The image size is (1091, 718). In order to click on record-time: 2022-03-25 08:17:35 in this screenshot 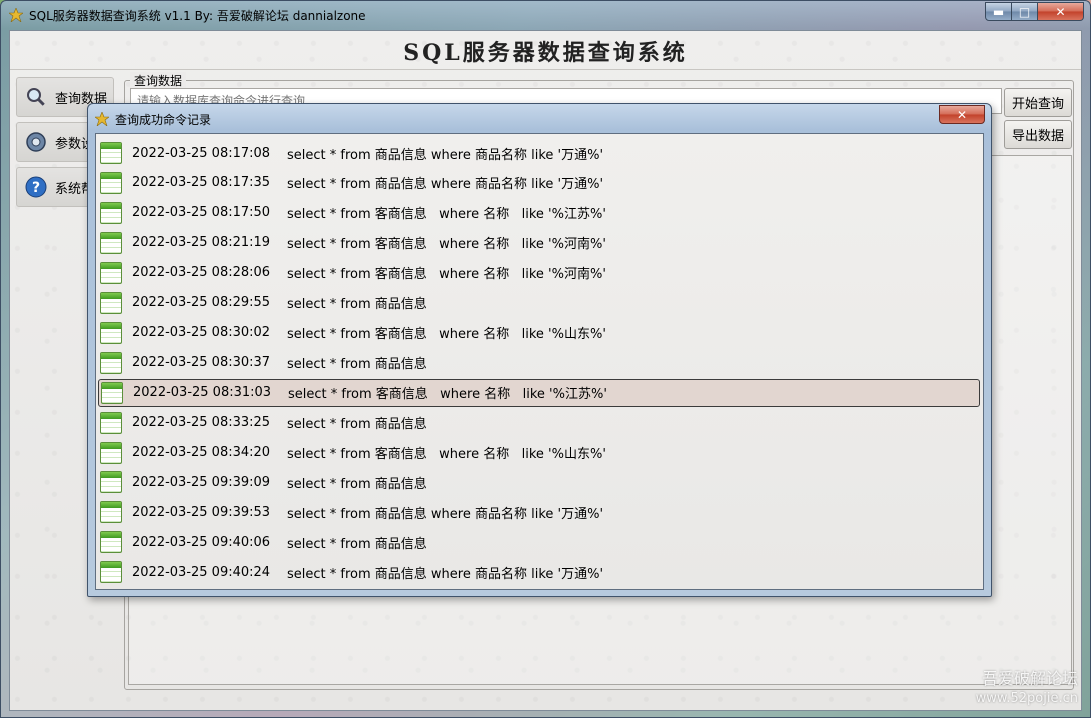, I will do `click(201, 183)`.